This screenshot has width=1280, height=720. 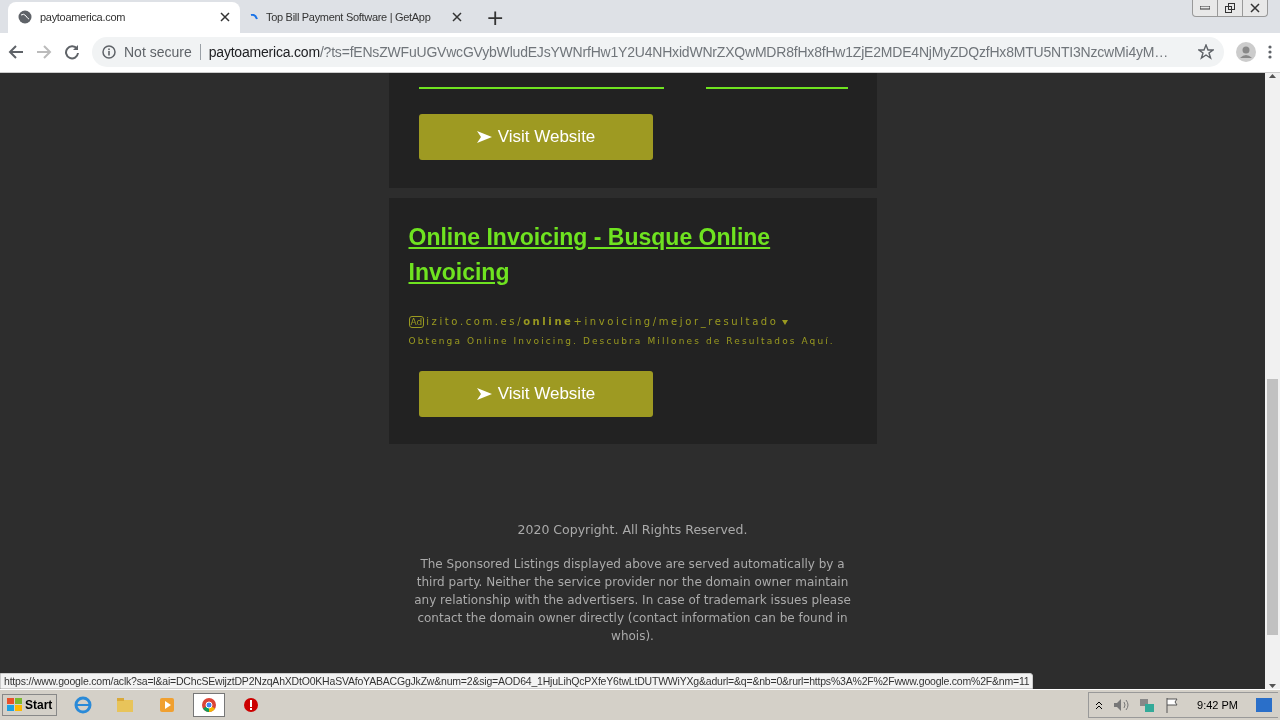 What do you see at coordinates (1206, 52) in the screenshot?
I see `star-icon` at bounding box center [1206, 52].